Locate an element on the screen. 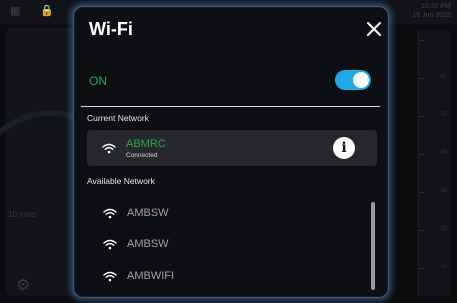  gear-icon: ⚙ is located at coordinates (23, 285).